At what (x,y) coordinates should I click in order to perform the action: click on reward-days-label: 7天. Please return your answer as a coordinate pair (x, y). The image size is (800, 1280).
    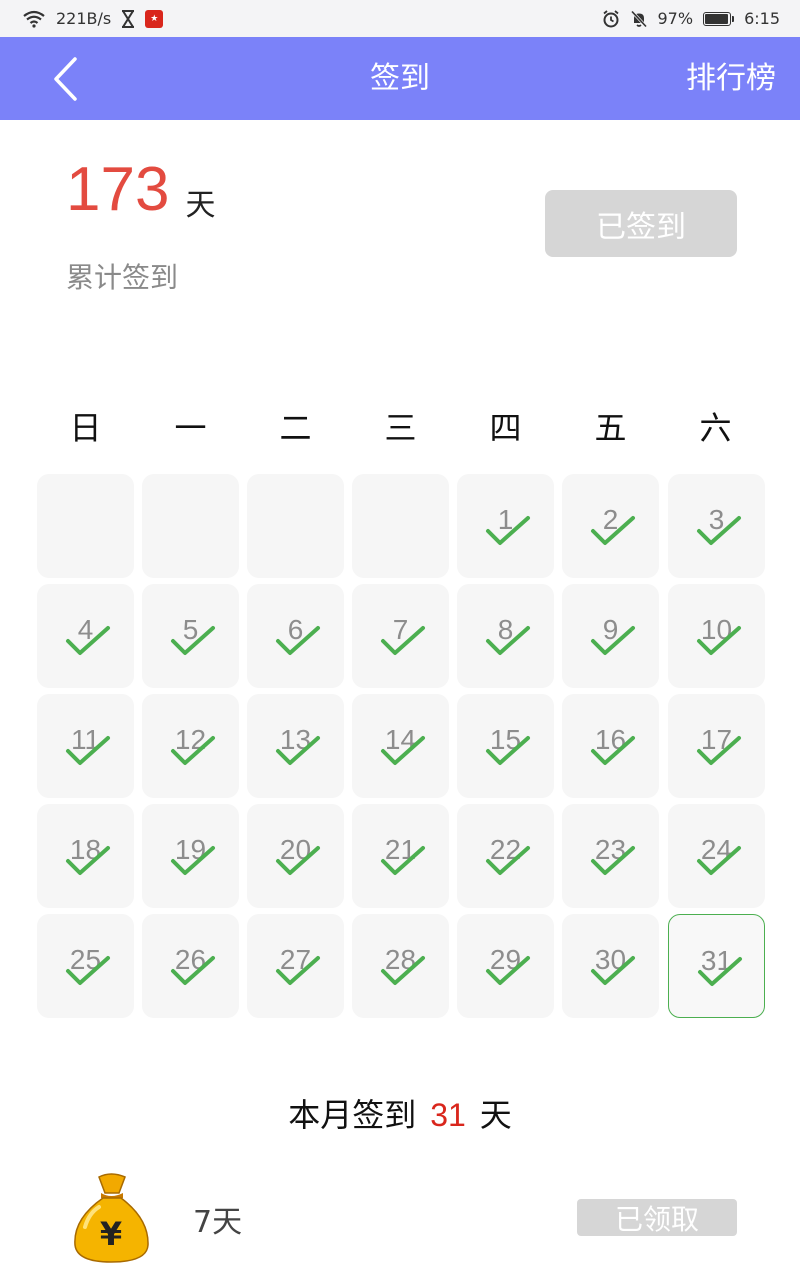
    Looking at the image, I should click on (218, 1222).